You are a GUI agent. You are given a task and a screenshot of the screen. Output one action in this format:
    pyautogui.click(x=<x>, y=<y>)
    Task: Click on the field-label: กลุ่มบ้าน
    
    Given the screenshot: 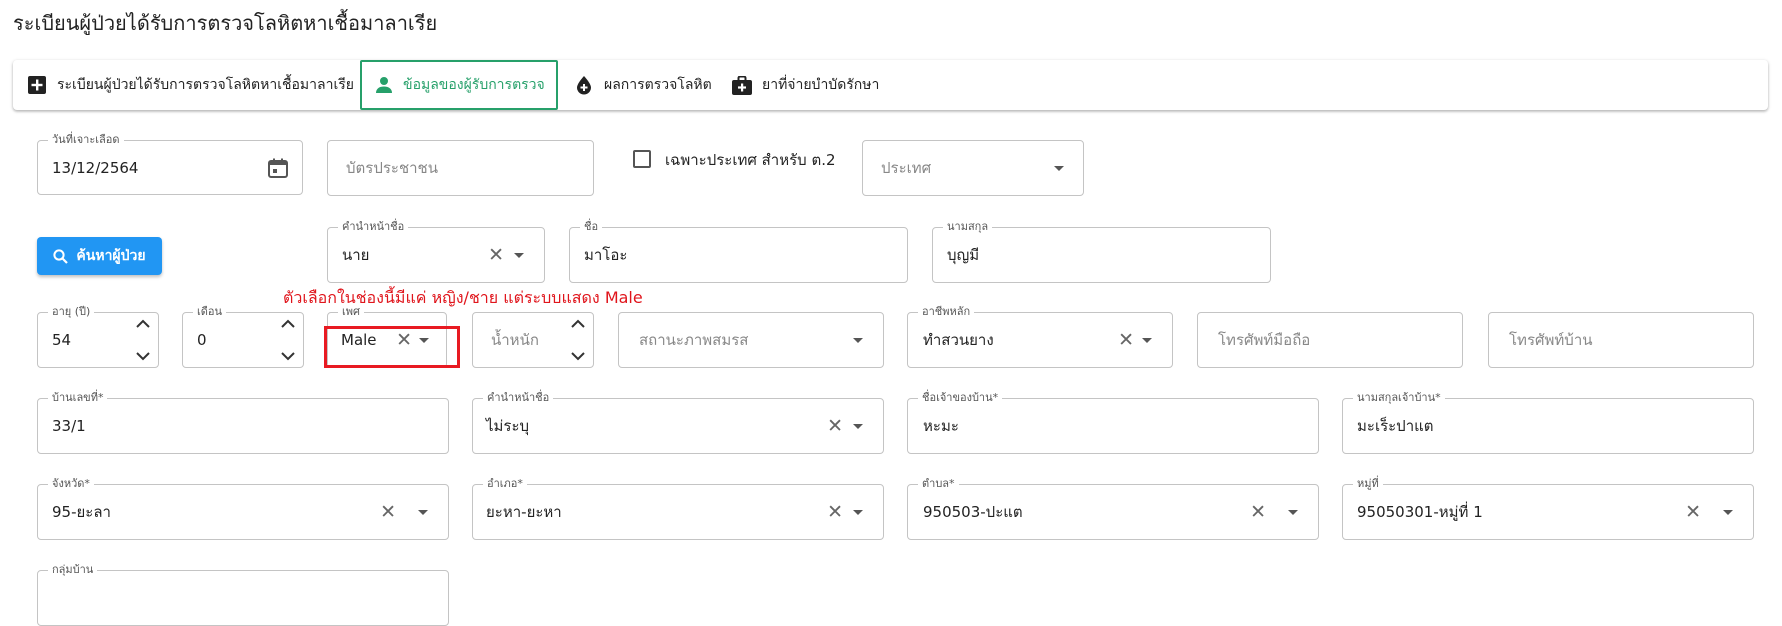 What is the action you would take?
    pyautogui.click(x=73, y=570)
    